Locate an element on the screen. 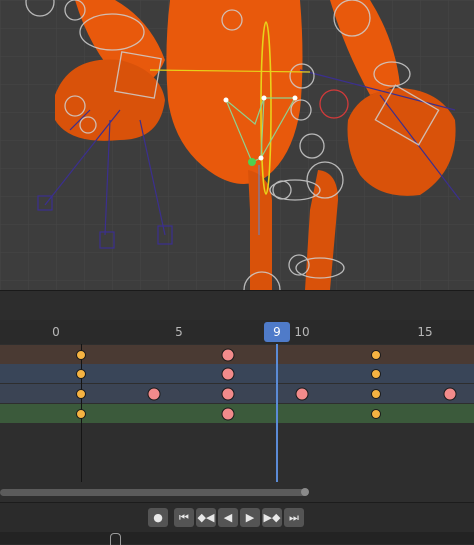 The image size is (474, 545). play-reverse-icon: ◀ is located at coordinates (228, 517).